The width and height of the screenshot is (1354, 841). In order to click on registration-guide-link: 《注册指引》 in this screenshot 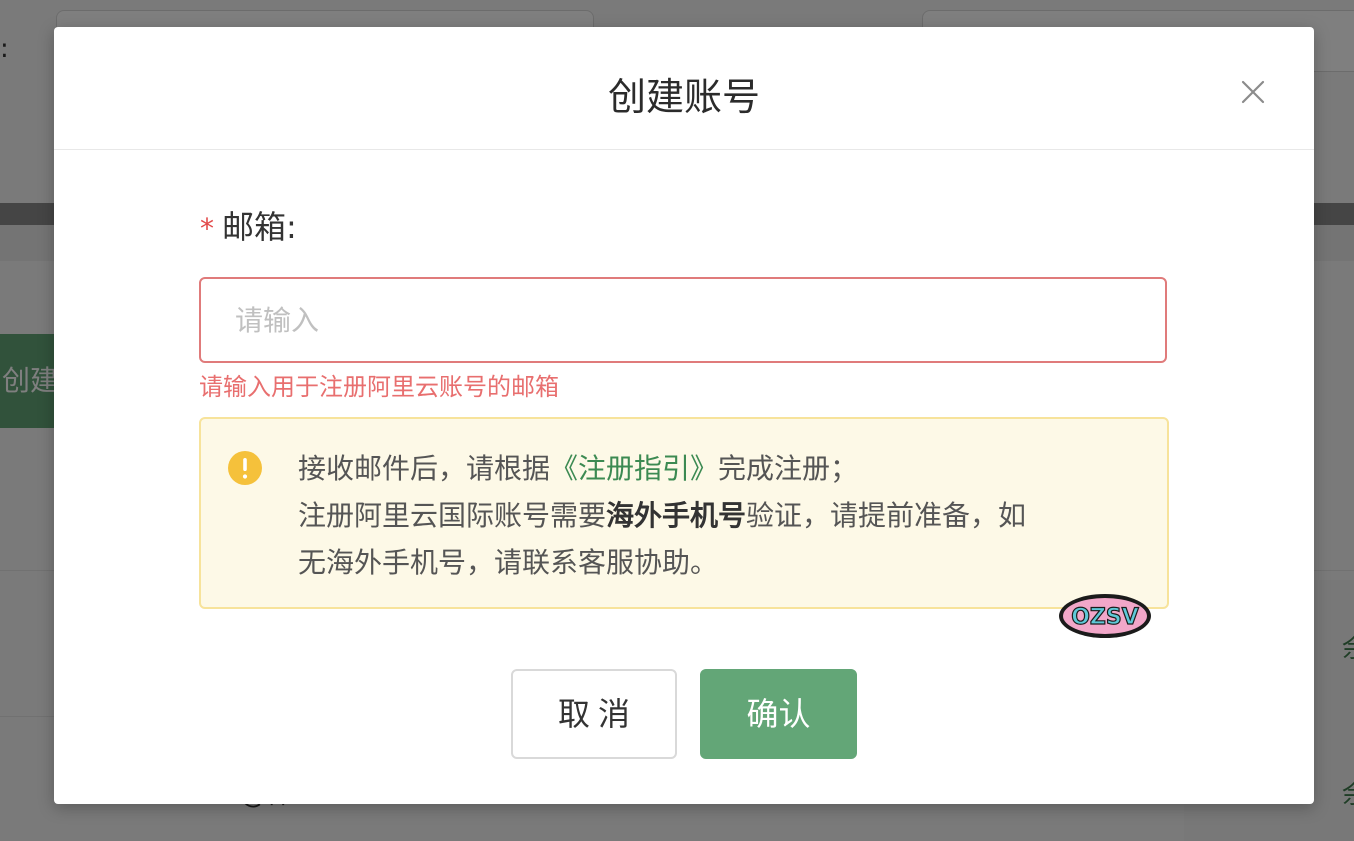, I will do `click(634, 468)`.